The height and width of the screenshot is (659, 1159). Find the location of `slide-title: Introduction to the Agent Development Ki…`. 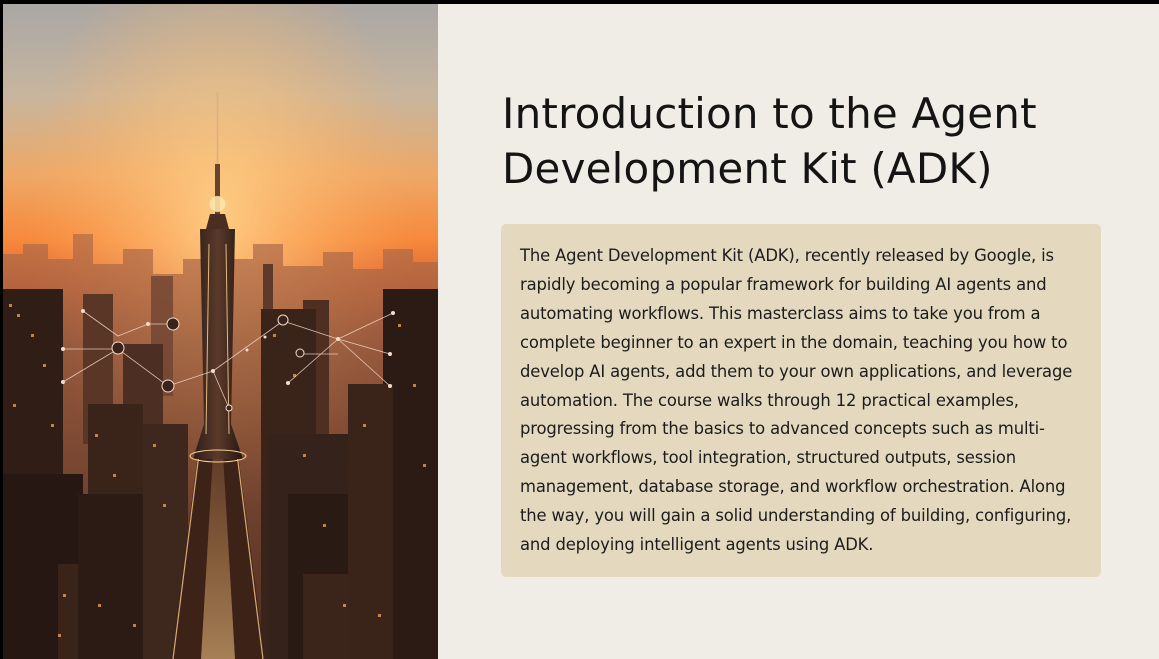

slide-title: Introduction to the Agent Development Ki… is located at coordinates (769, 141).